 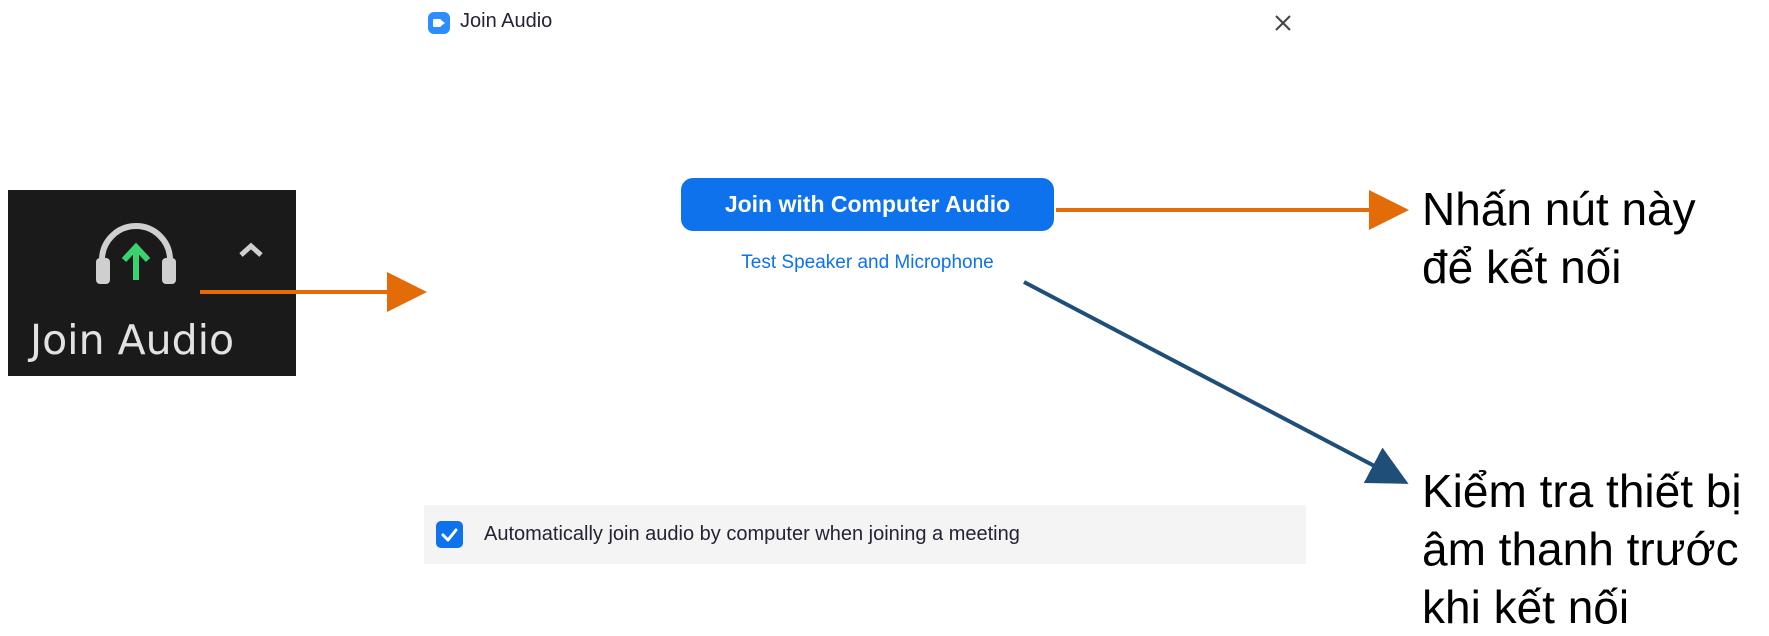 What do you see at coordinates (1526, 607) in the screenshot?
I see `annotation-test-note-line3: khi kết nối` at bounding box center [1526, 607].